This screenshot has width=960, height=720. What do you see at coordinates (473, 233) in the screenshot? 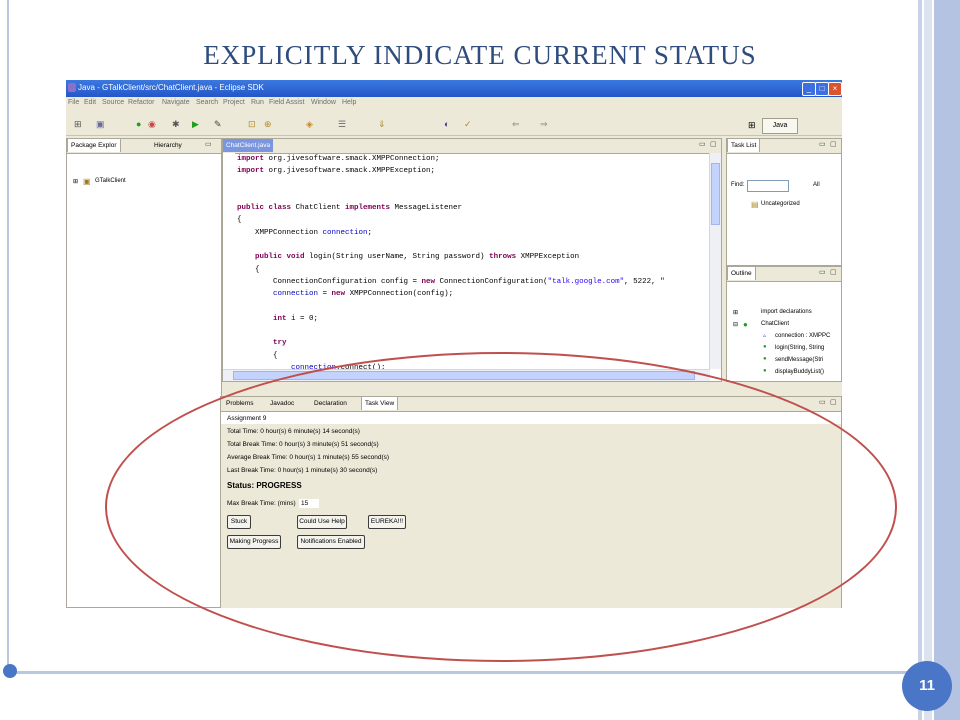
I see `code-line: XMPPConnection connection;` at bounding box center [473, 233].